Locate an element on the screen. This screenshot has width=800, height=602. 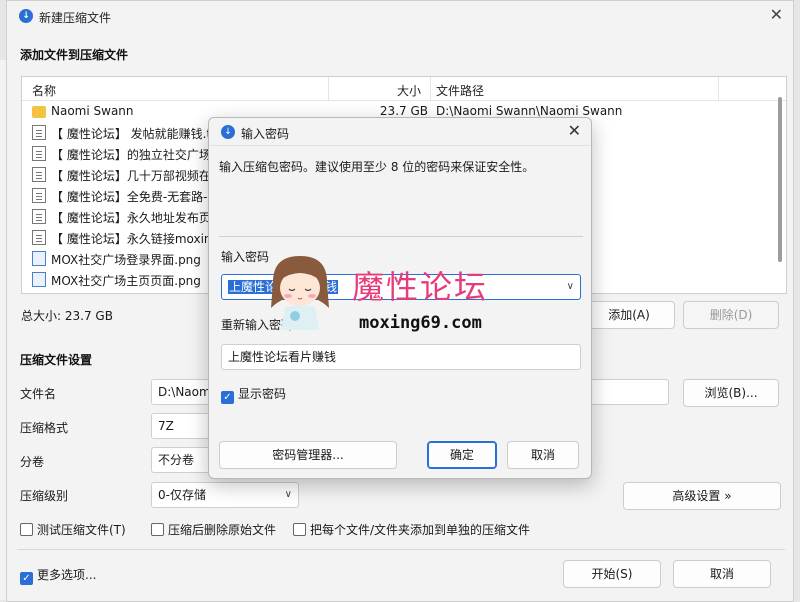
dialog-close-icon: ✕ is located at coordinates (574, 130).